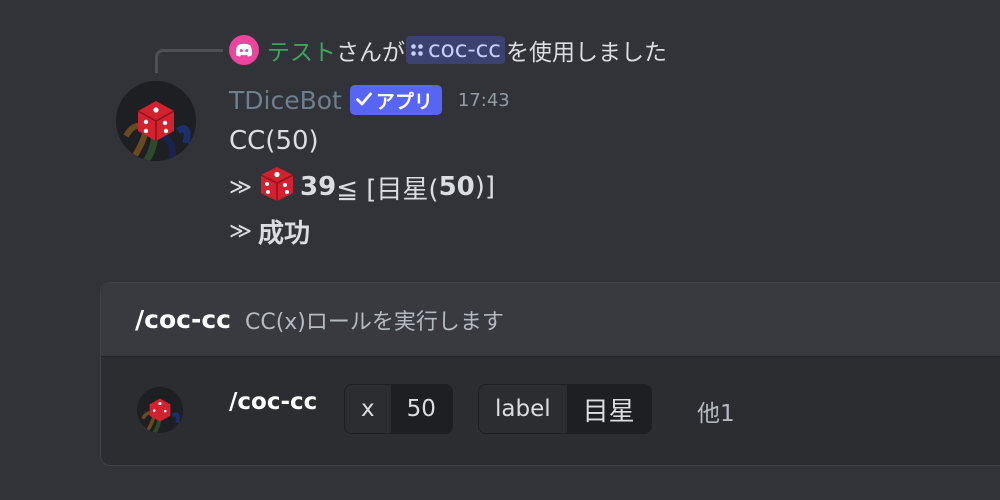  What do you see at coordinates (277, 187) in the screenshot?
I see `dice-icon` at bounding box center [277, 187].